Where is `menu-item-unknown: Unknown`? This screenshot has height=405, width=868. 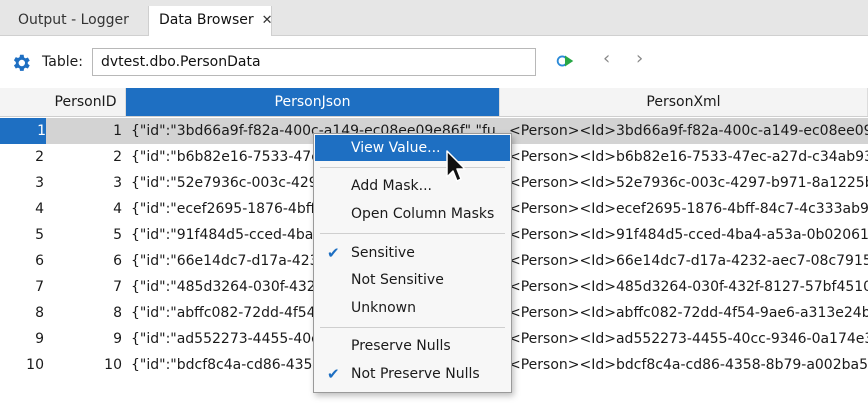 menu-item-unknown: Unknown is located at coordinates (412, 308).